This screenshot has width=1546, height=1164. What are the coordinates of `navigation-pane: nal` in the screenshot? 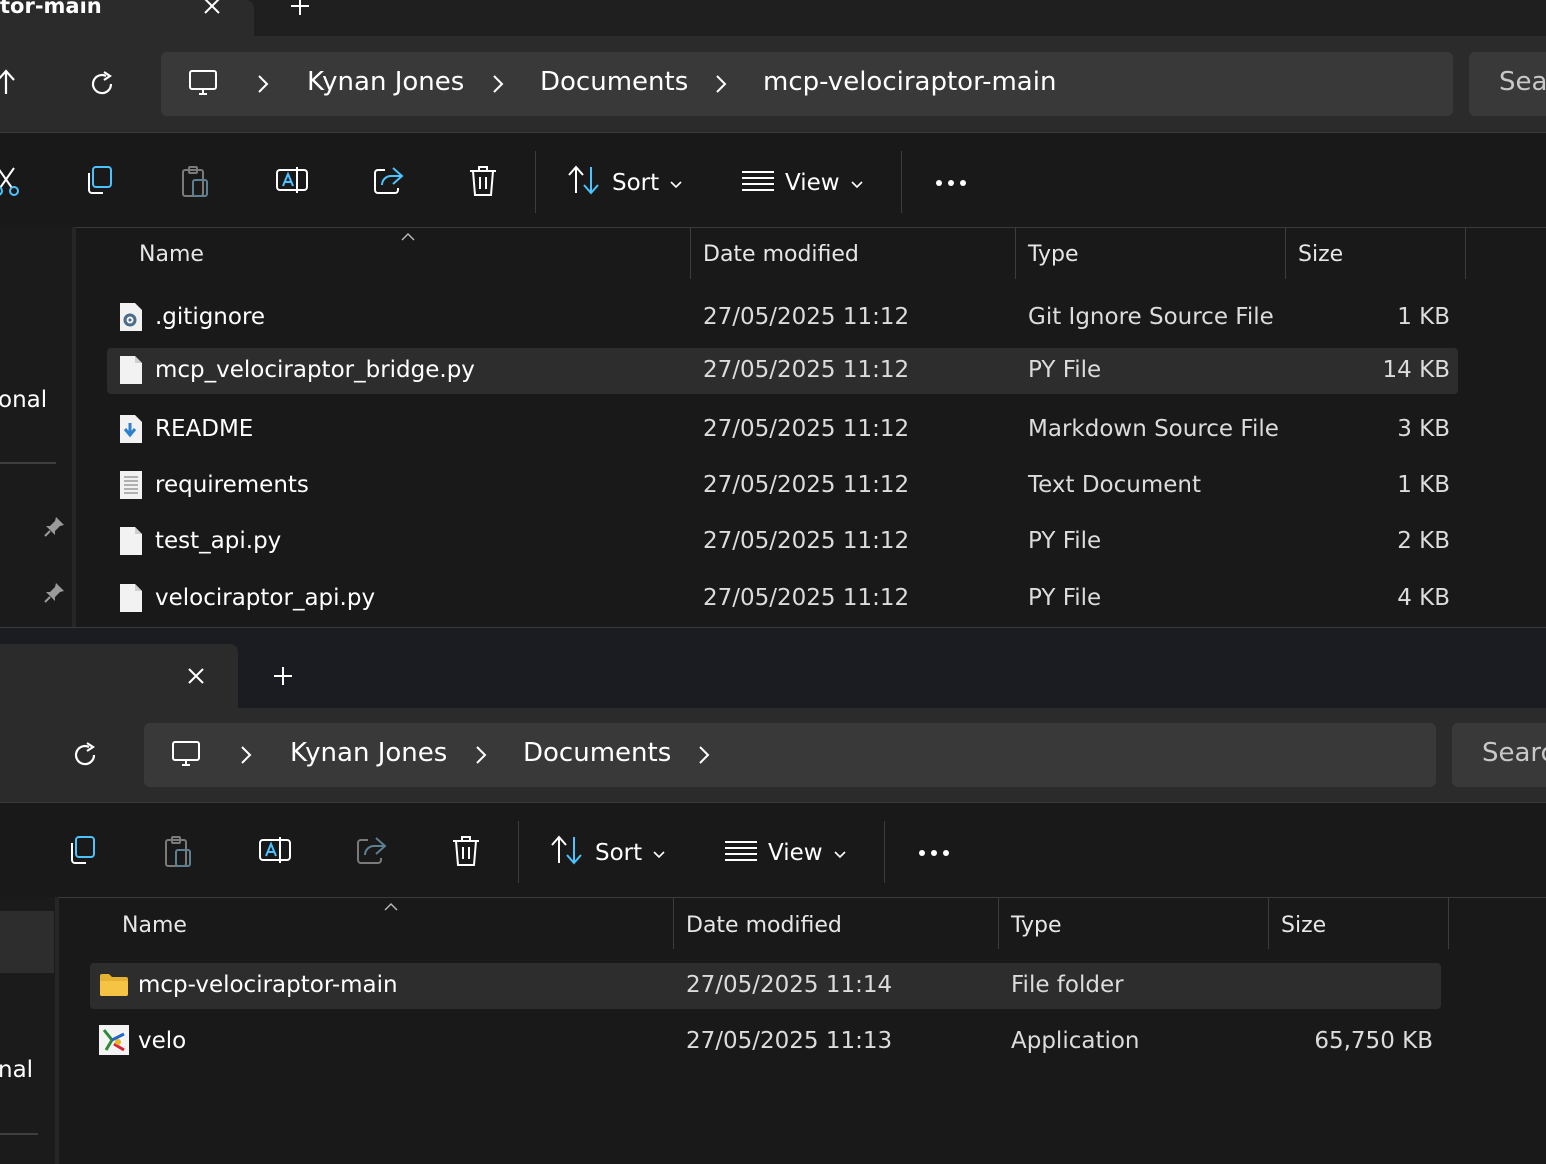 It's located at (29, 1030).